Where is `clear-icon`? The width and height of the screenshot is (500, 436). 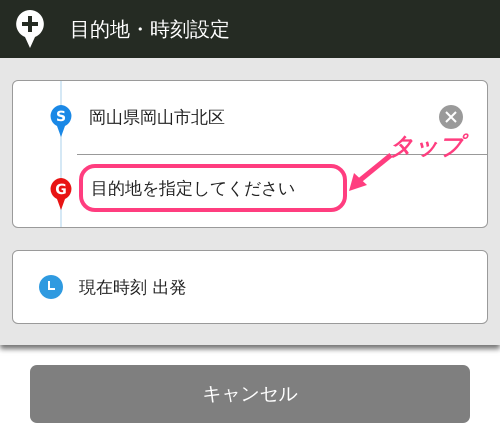
clear-icon is located at coordinates (451, 117).